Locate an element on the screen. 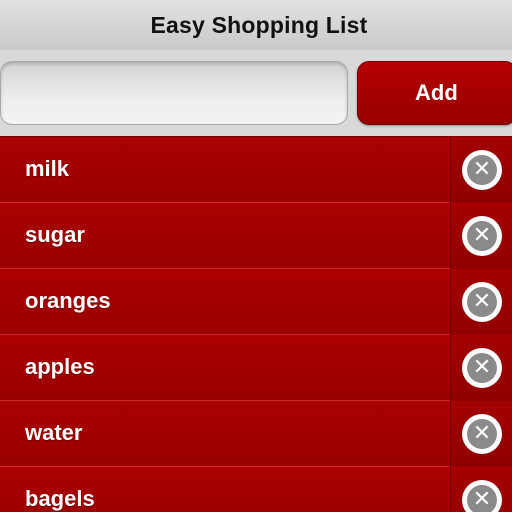 Image resolution: width=512 pixels, height=512 pixels. item-label: apples is located at coordinates (60, 366).